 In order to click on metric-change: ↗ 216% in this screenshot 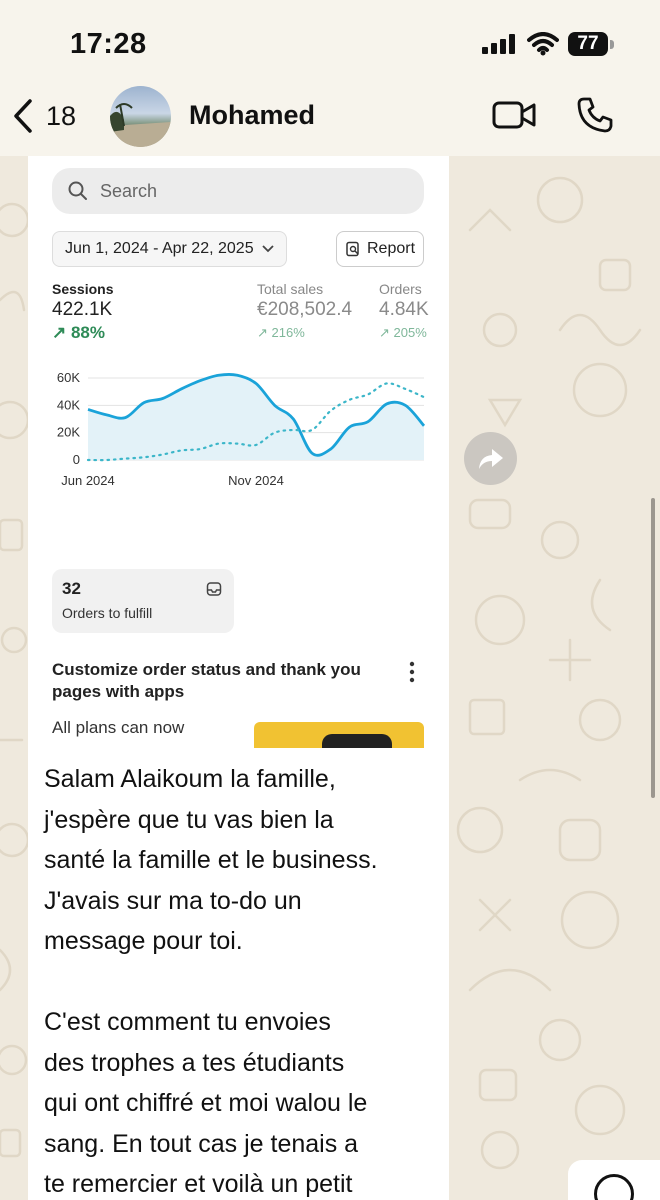, I will do `click(304, 333)`.